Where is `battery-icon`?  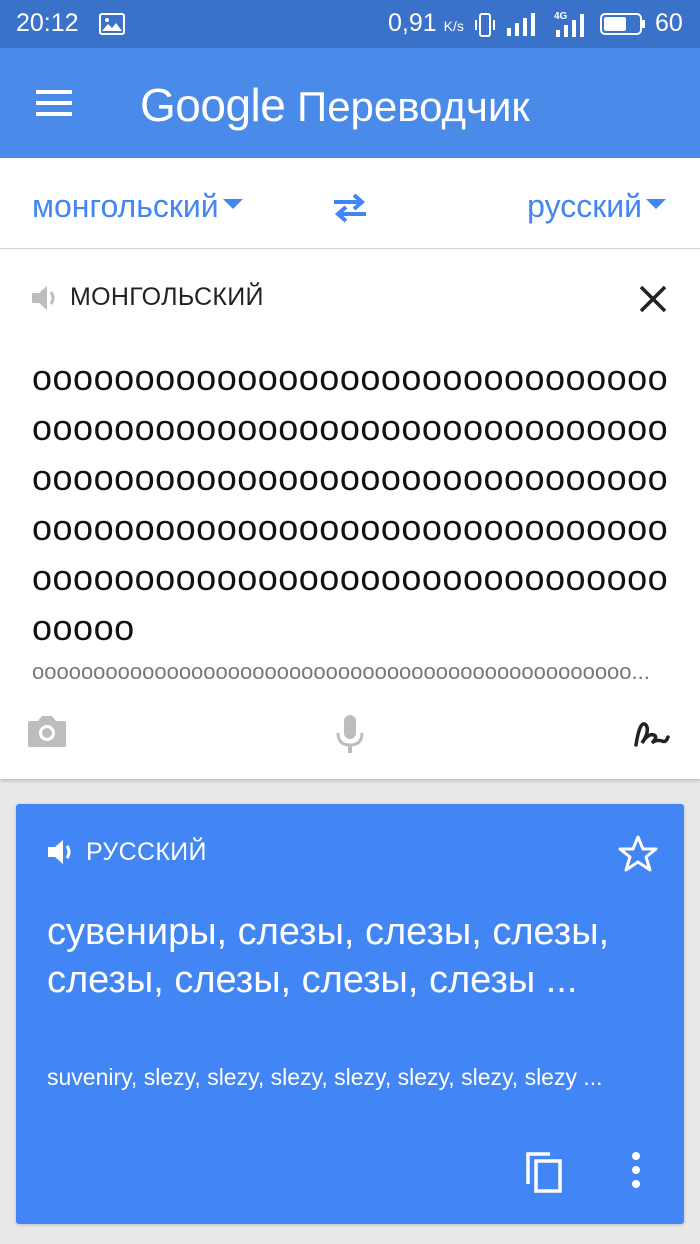
battery-icon is located at coordinates (623, 27).